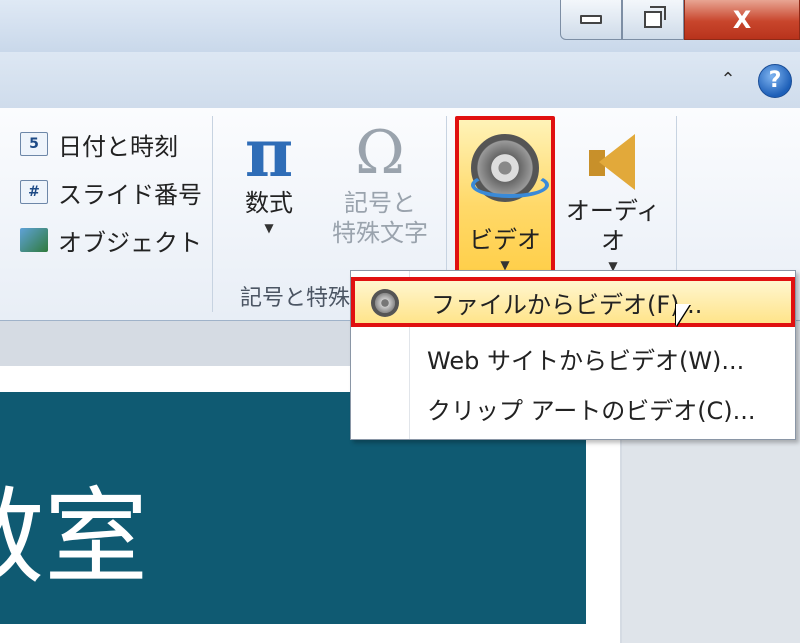  Describe the element at coordinates (212, 214) in the screenshot. I see `group-separator` at that location.